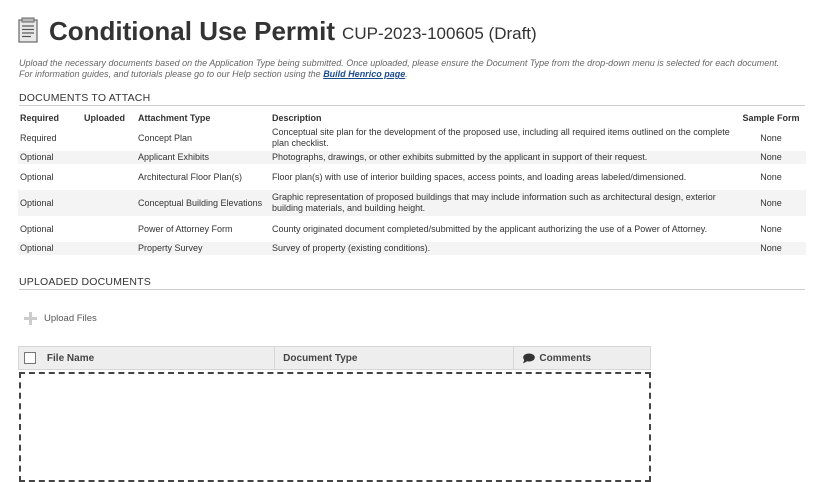 This screenshot has height=482, width=832. What do you see at coordinates (412, 99) in the screenshot?
I see `documents-section-title: DOCUMENTS TO ATTACH` at bounding box center [412, 99].